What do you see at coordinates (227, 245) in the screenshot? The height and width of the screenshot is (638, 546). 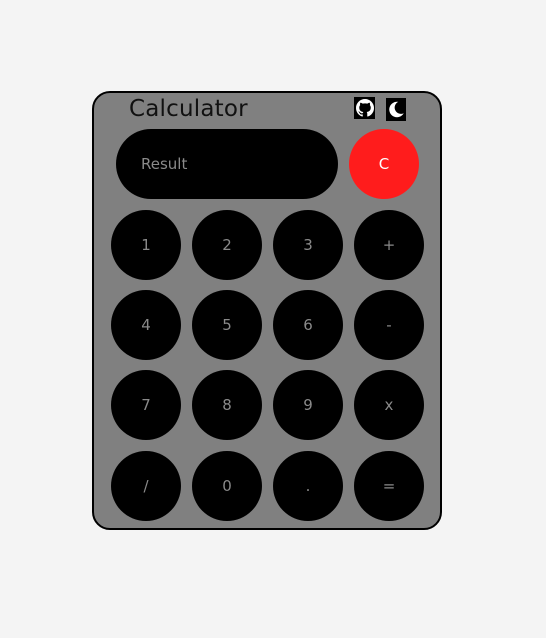 I see `key-2: 2` at bounding box center [227, 245].